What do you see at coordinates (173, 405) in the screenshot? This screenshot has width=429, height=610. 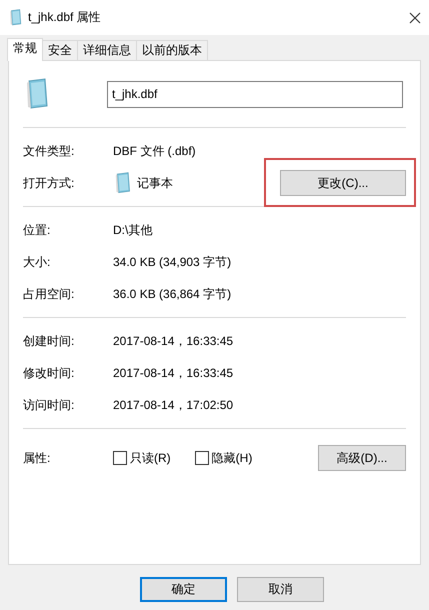 I see `field-value: 2017-08-14，17:02:50` at bounding box center [173, 405].